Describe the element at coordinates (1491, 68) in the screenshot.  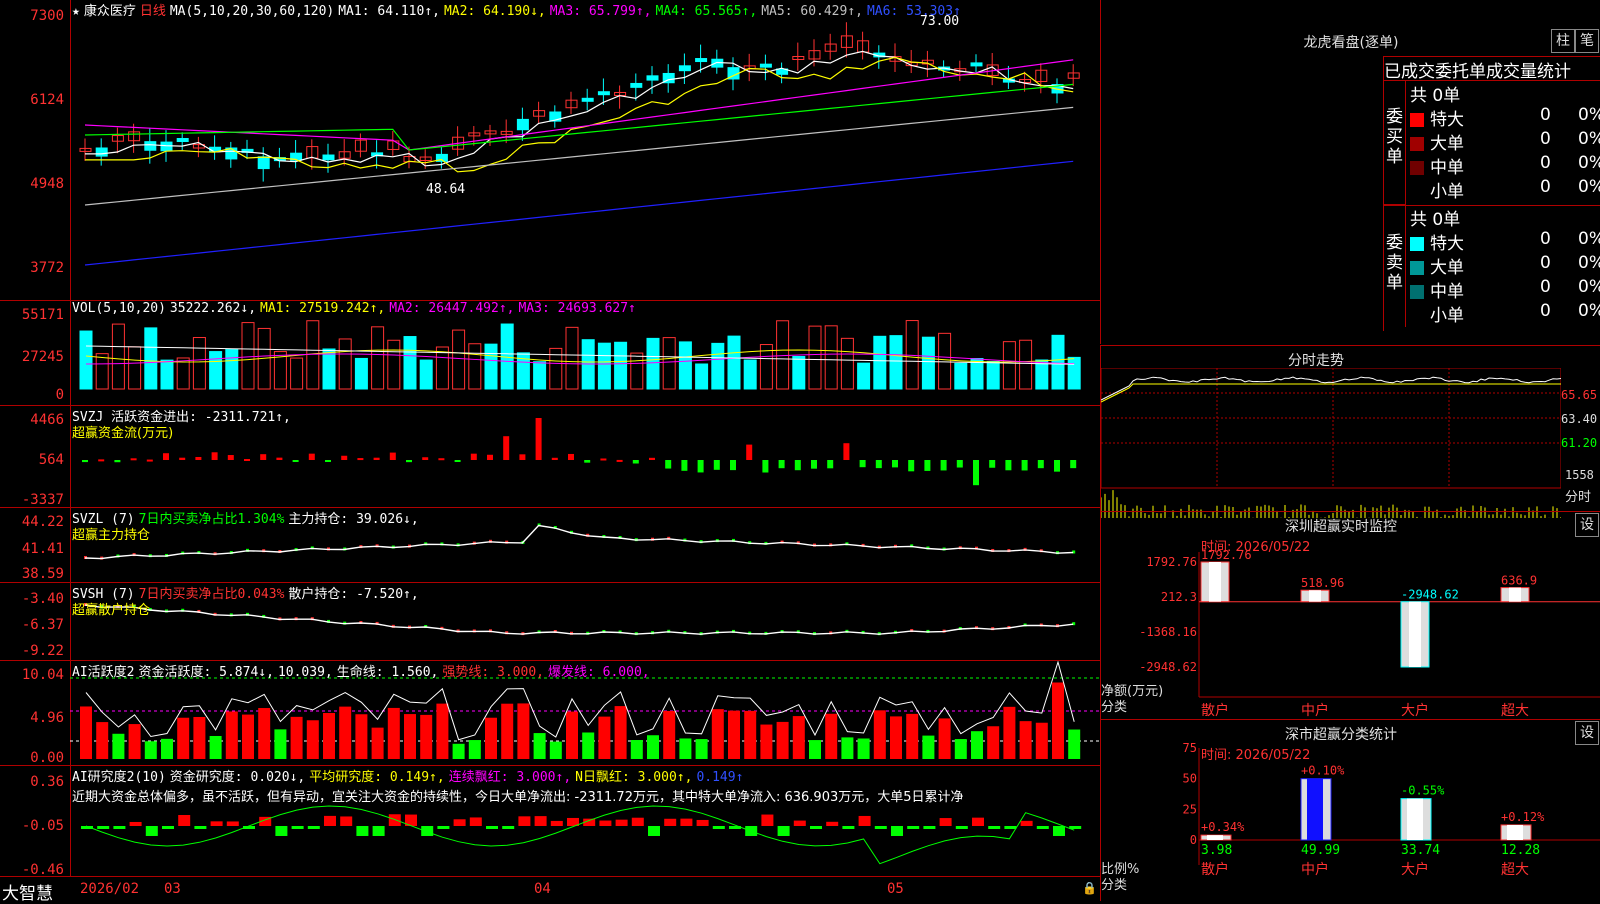
I see `dragon-tabs: 已成交委托单成交量统计` at that location.